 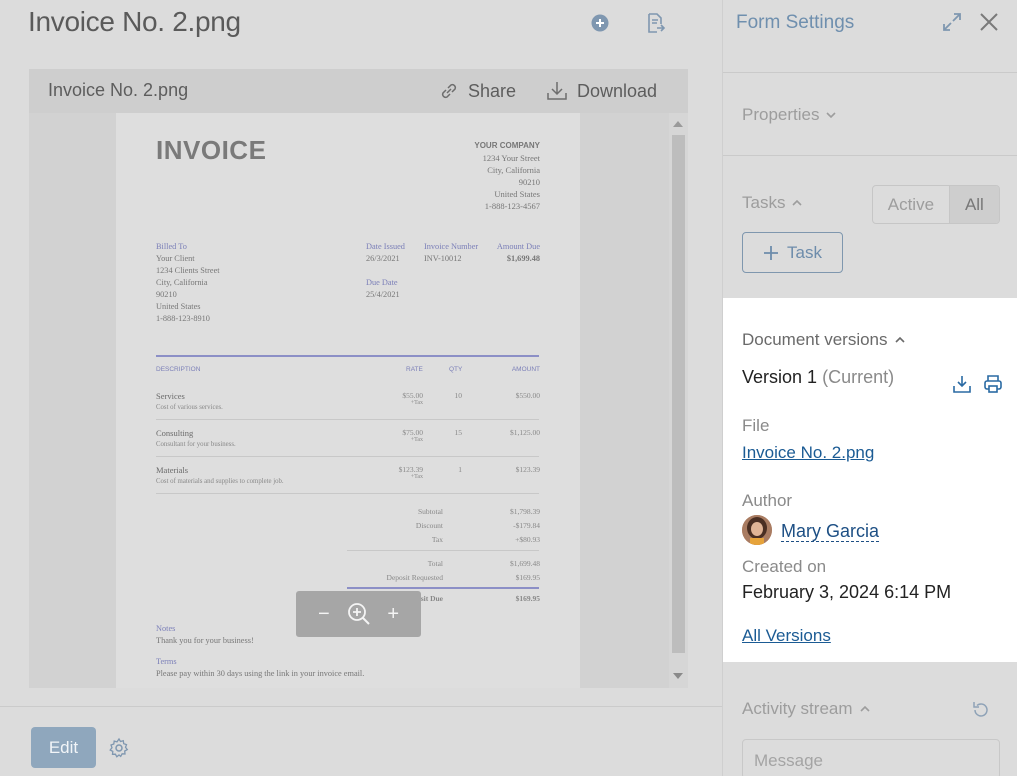 I want to click on deposit-rule, so click(x=443, y=588).